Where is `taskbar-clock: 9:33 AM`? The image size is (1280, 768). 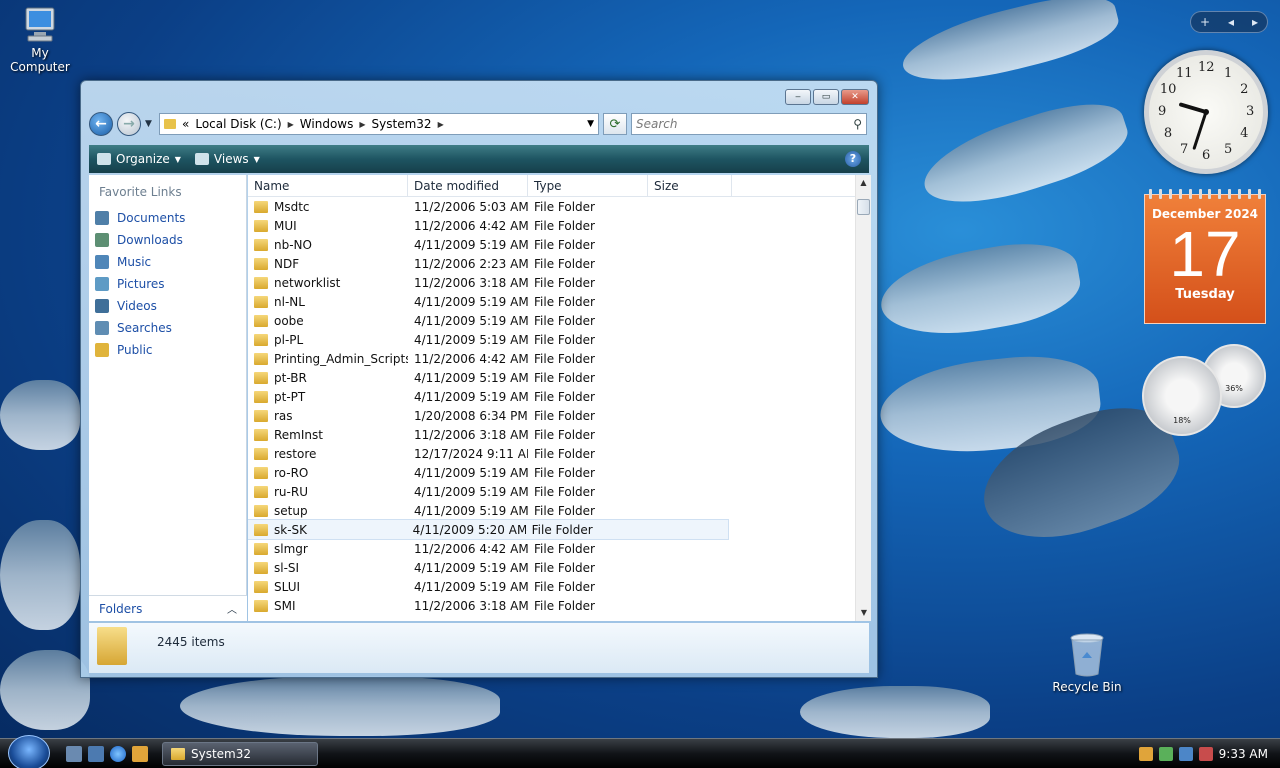
taskbar-clock: 9:33 AM is located at coordinates (1243, 754).